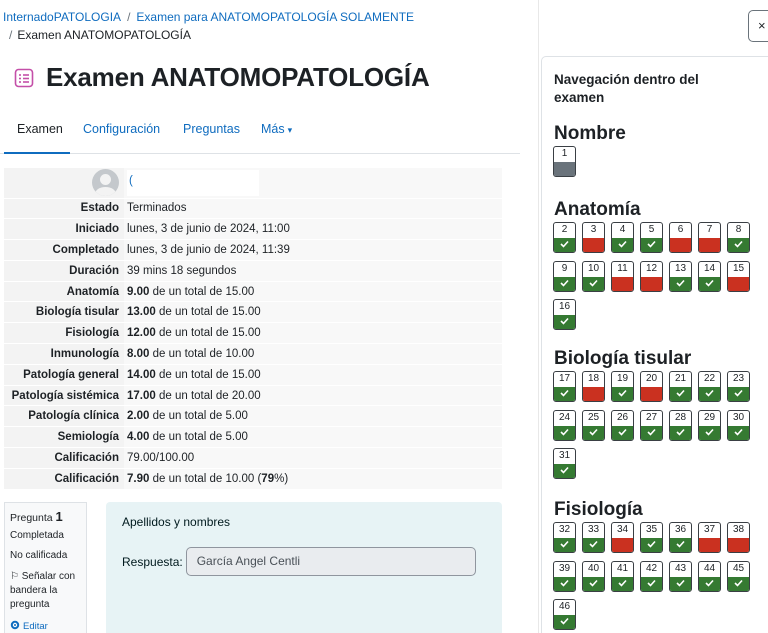 This screenshot has width=768, height=633. Describe the element at coordinates (564, 425) in the screenshot. I see `question-nav-button: 24` at that location.